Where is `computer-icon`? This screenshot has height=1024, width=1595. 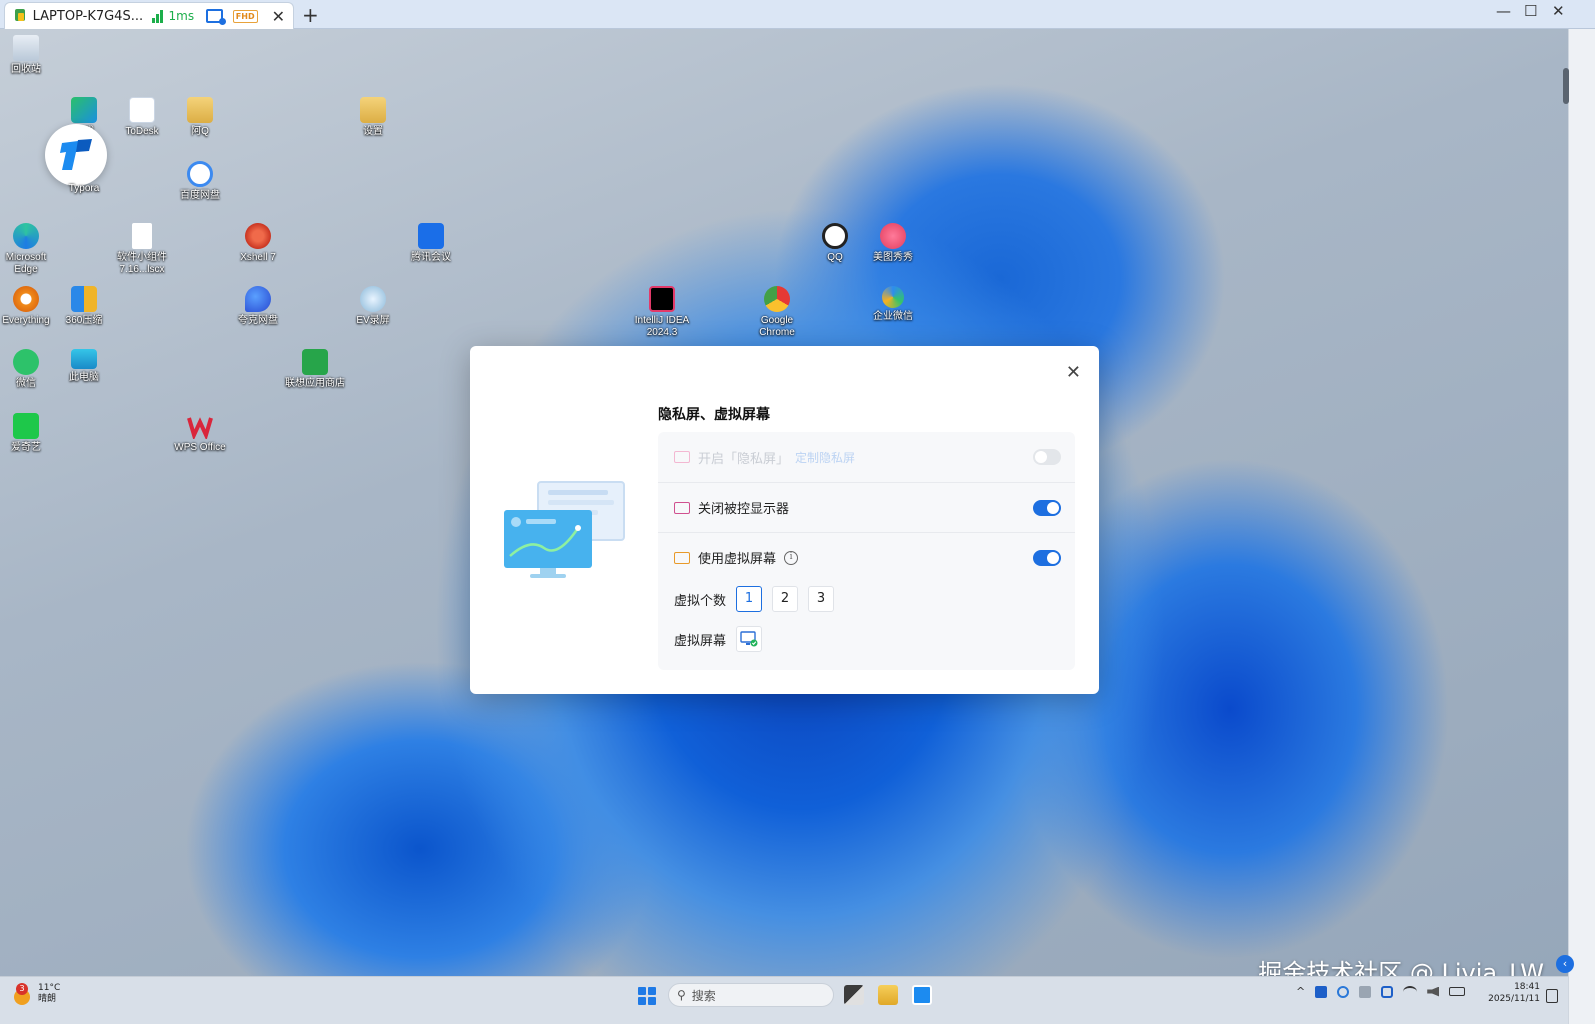
computer-icon is located at coordinates (84, 359).